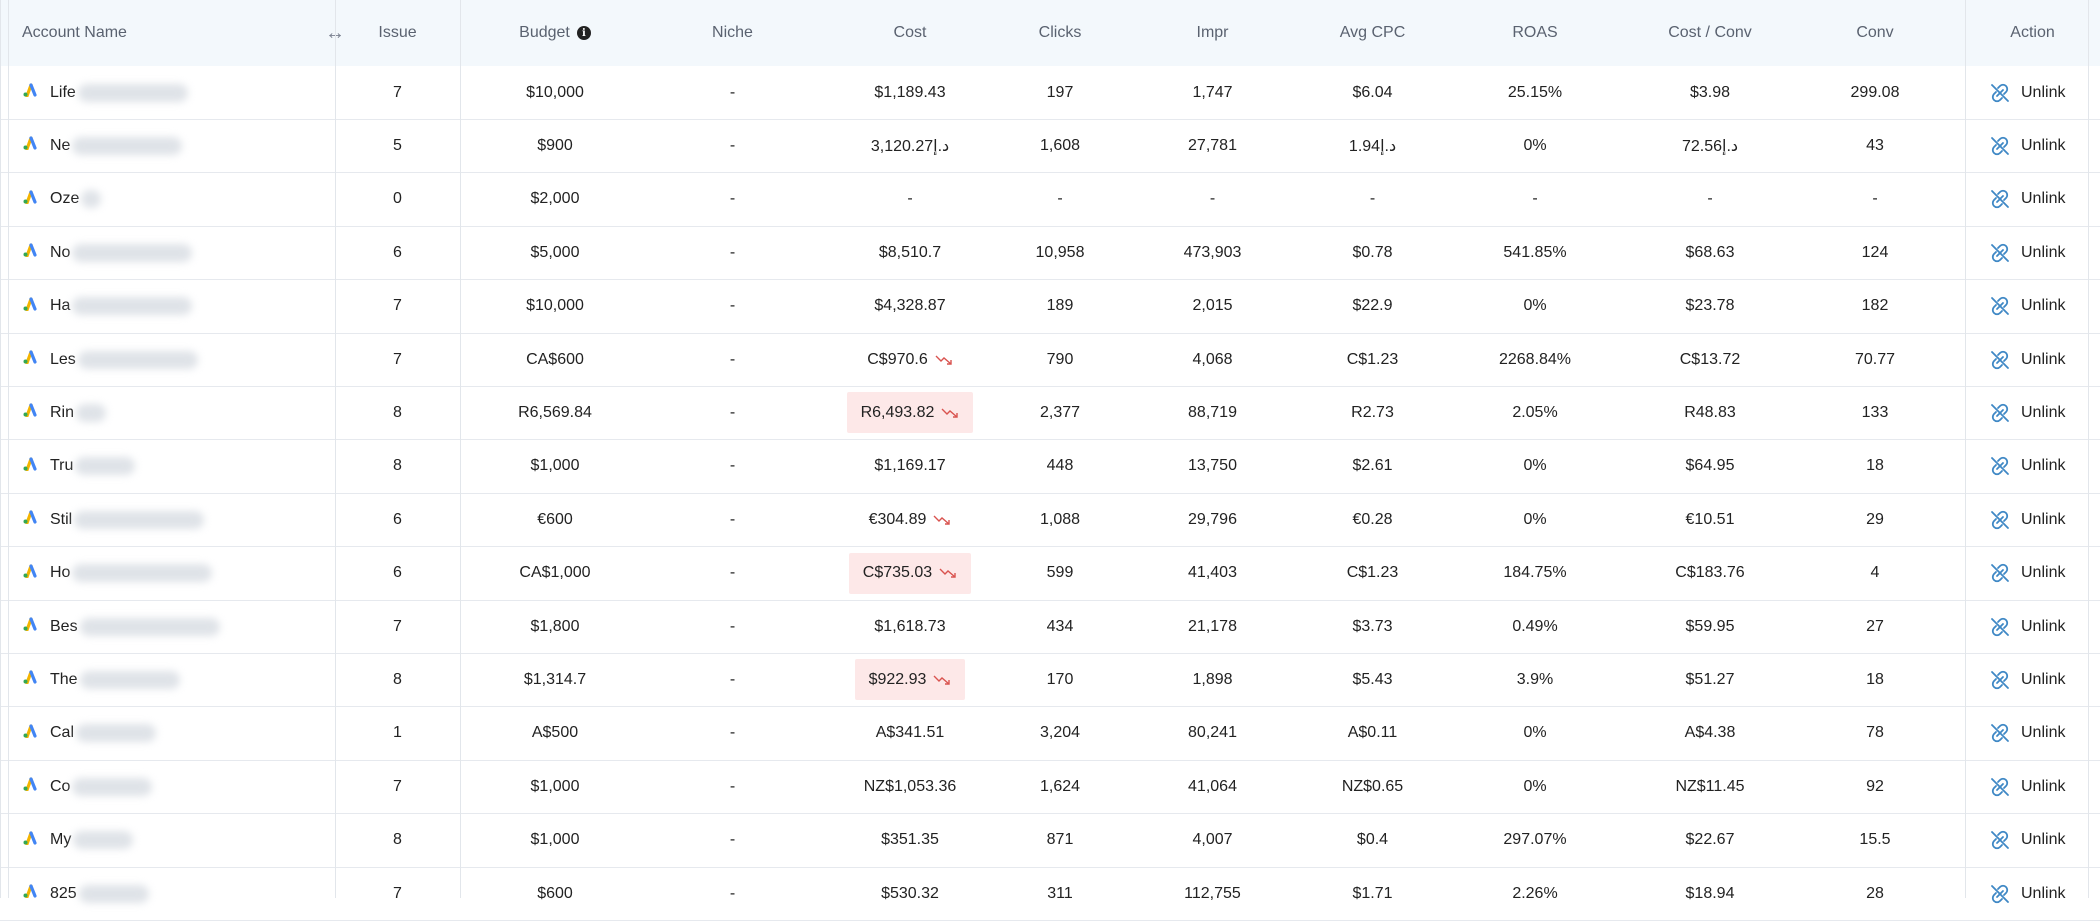 The width and height of the screenshot is (2100, 921). Describe the element at coordinates (1212, 573) in the screenshot. I see `impr-value: 41,403` at that location.